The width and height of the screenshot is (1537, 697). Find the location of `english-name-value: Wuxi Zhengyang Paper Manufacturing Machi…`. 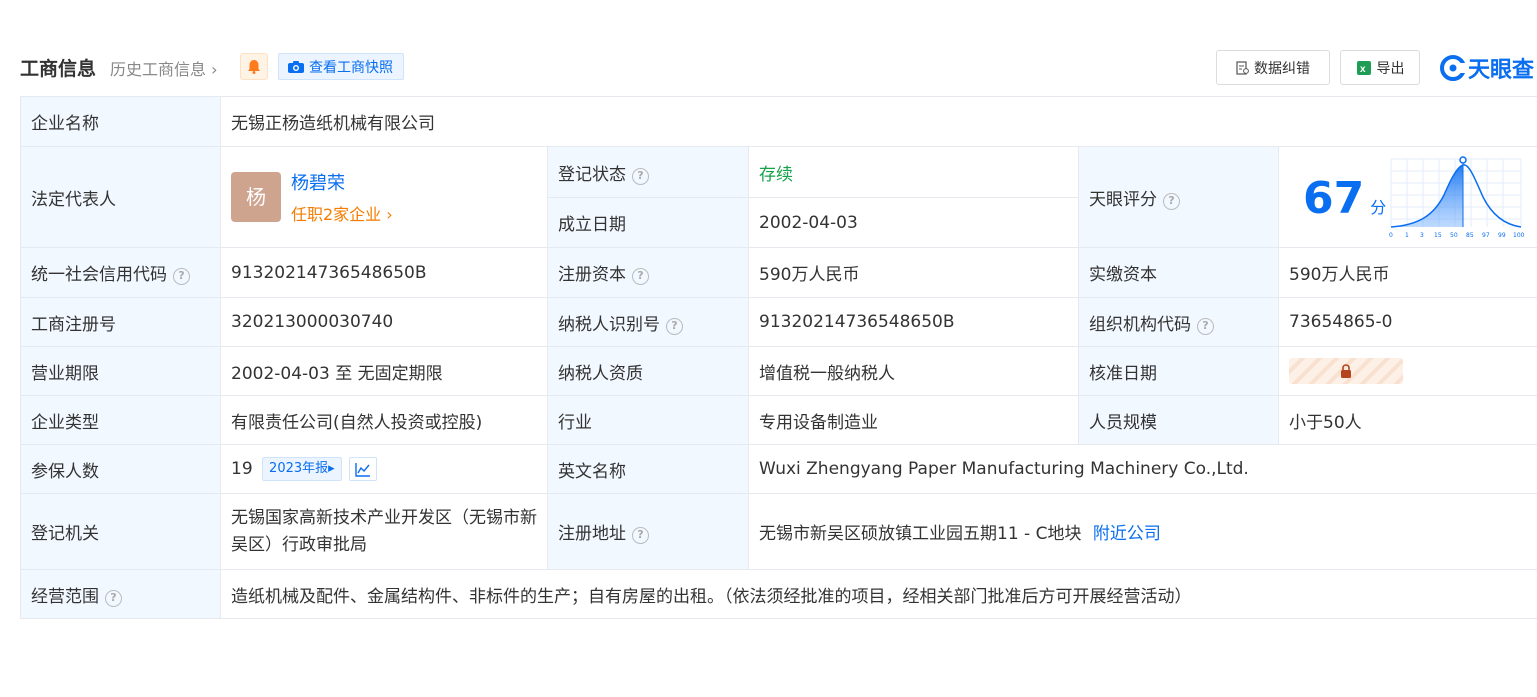

english-name-value: Wuxi Zhengyang Paper Manufacturing Machi… is located at coordinates (1142, 469).